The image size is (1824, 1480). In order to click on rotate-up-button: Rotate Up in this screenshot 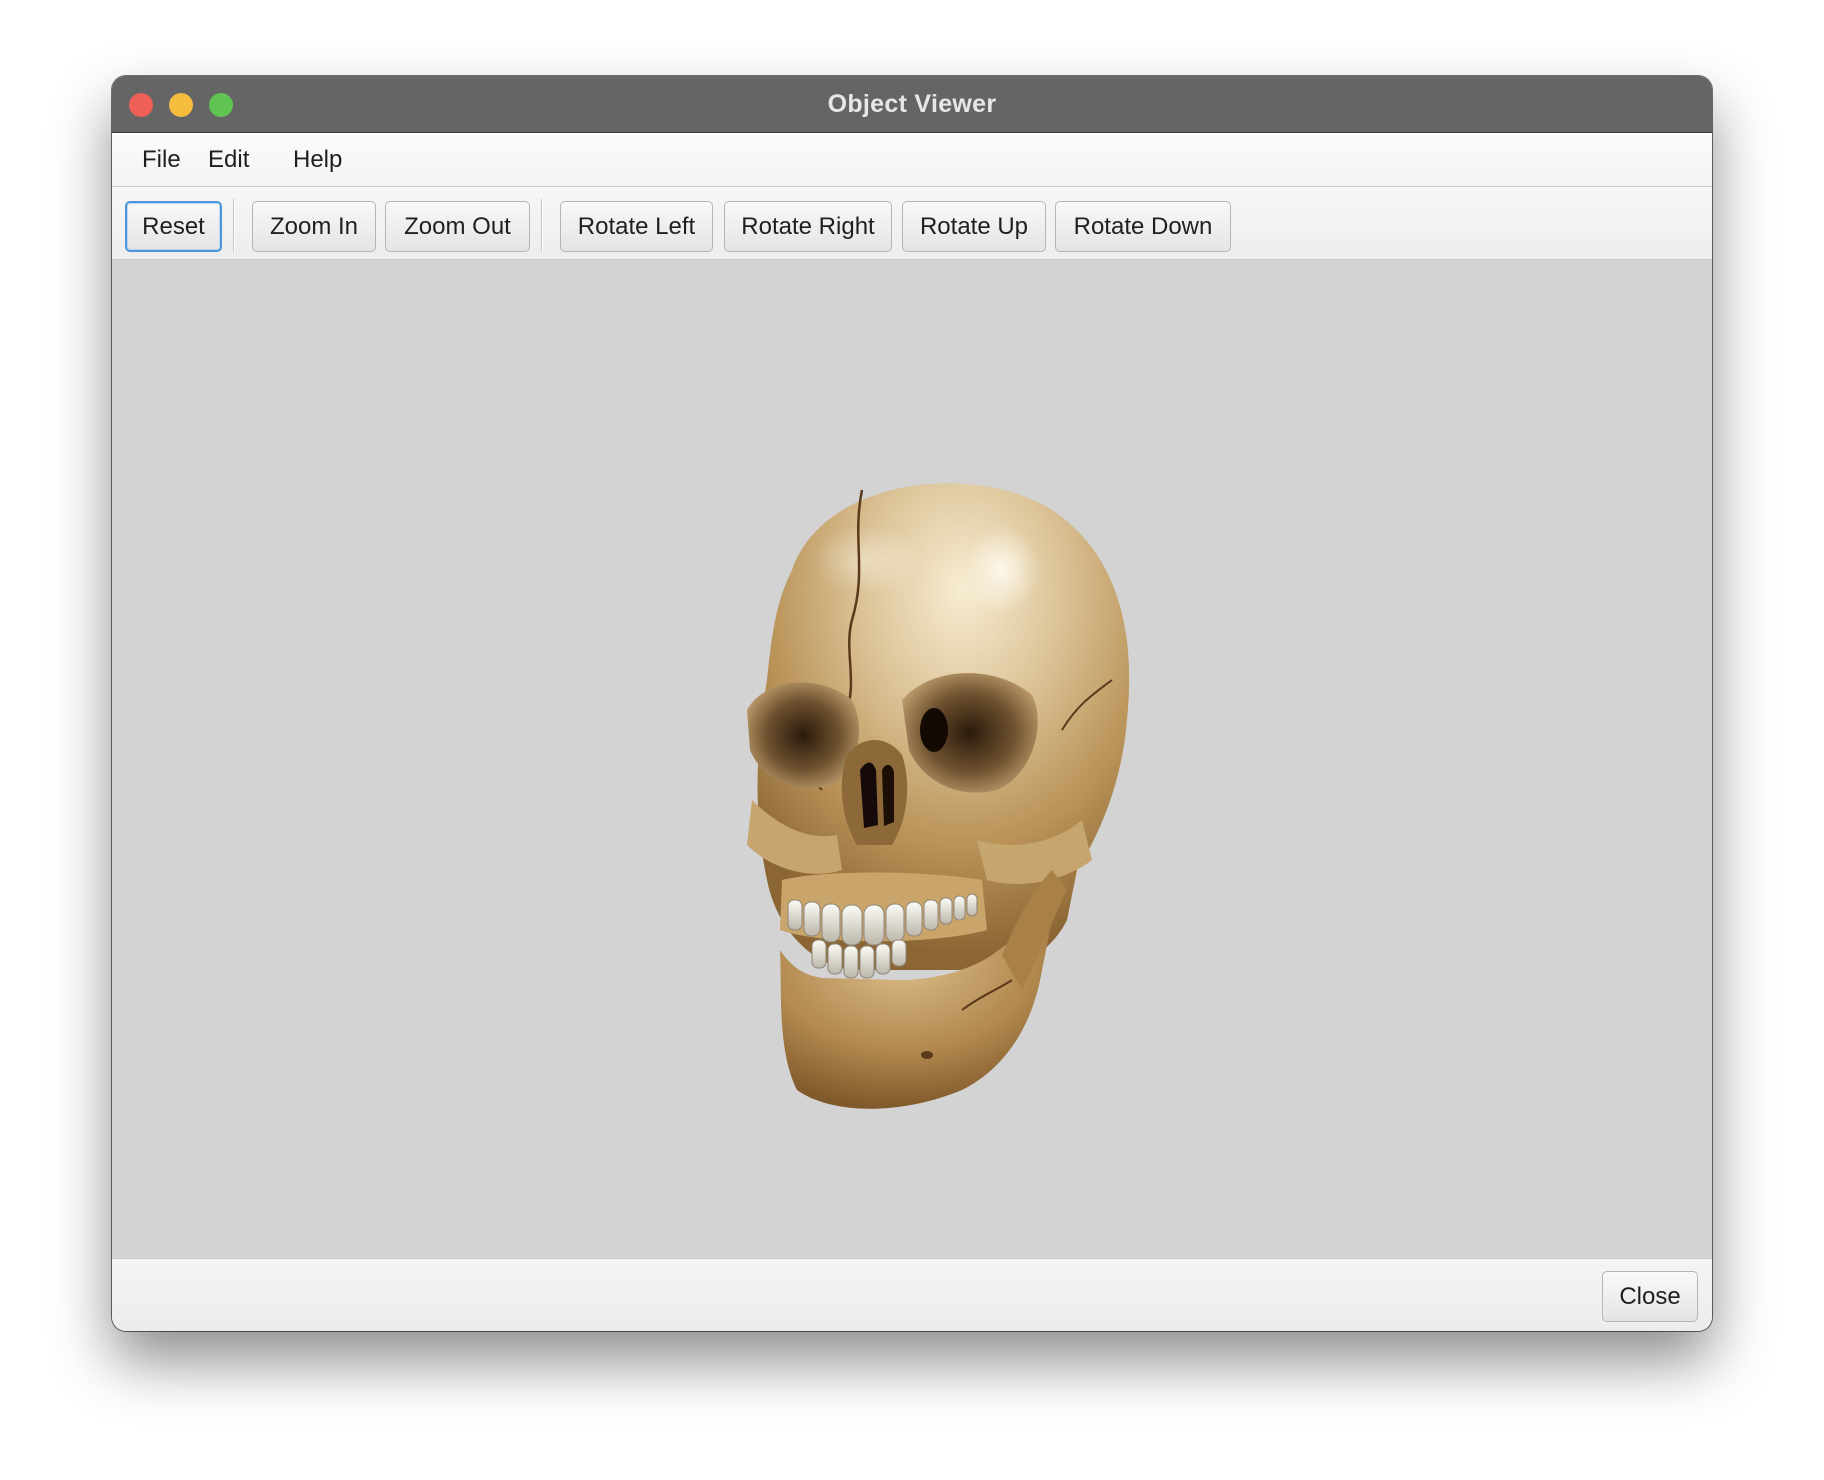, I will do `click(974, 226)`.